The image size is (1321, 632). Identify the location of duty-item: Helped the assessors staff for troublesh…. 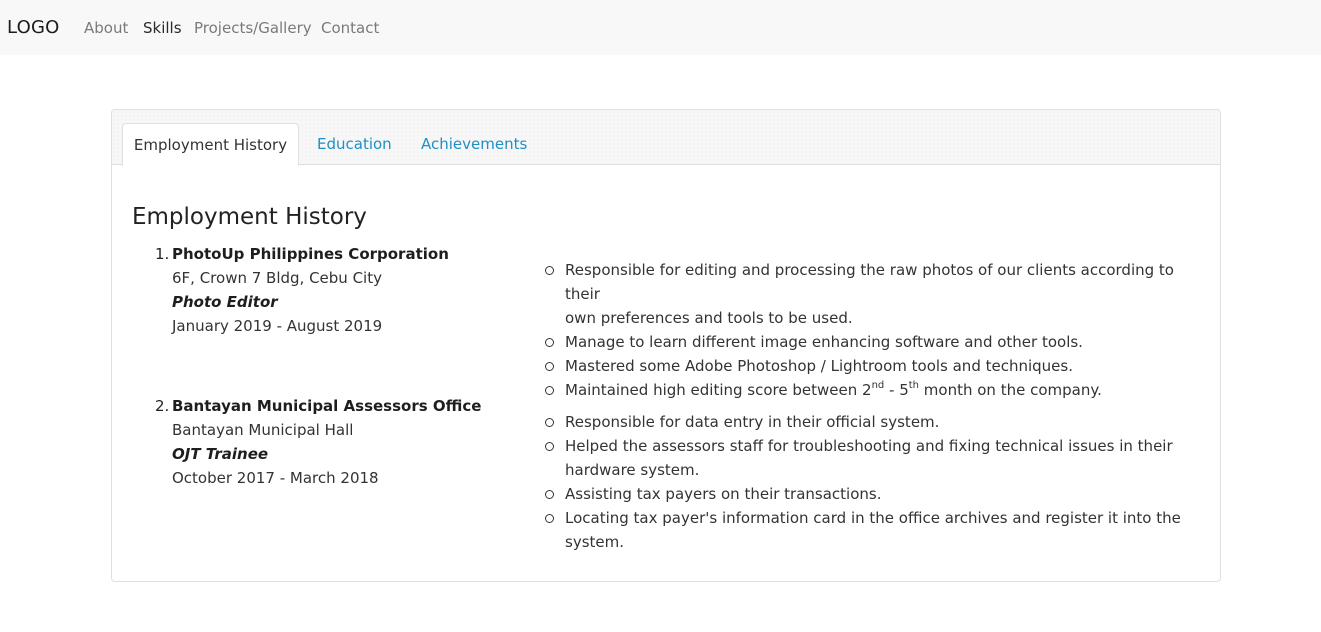
(875, 458).